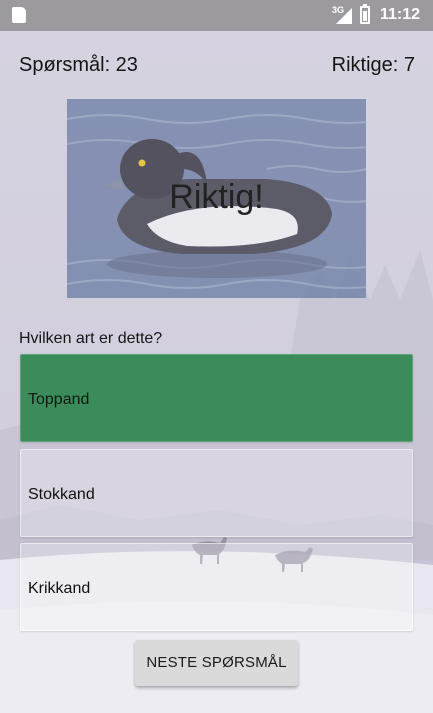 This screenshot has width=433, height=713. Describe the element at coordinates (344, 16) in the screenshot. I see `signal-icon` at that location.